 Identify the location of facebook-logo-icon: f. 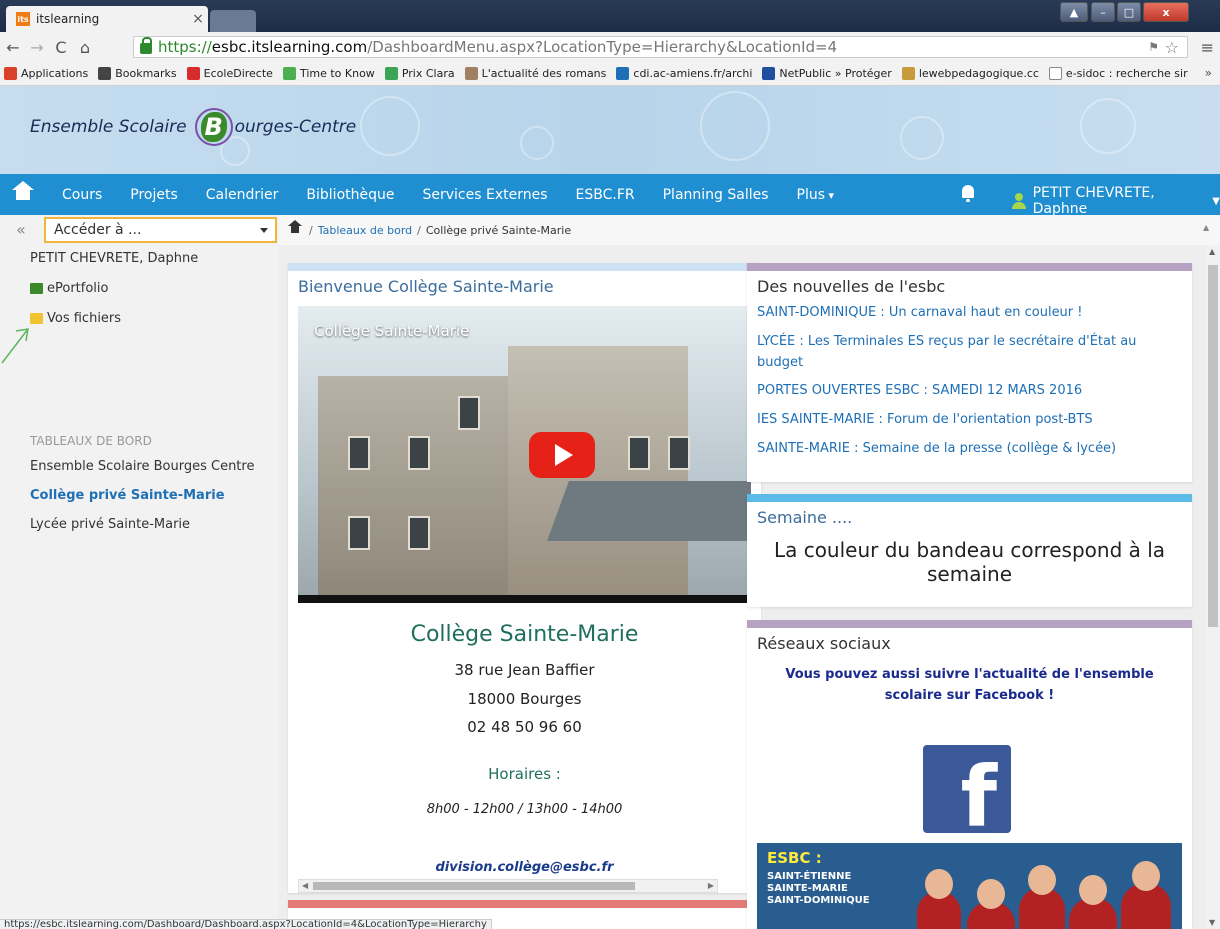
(967, 789).